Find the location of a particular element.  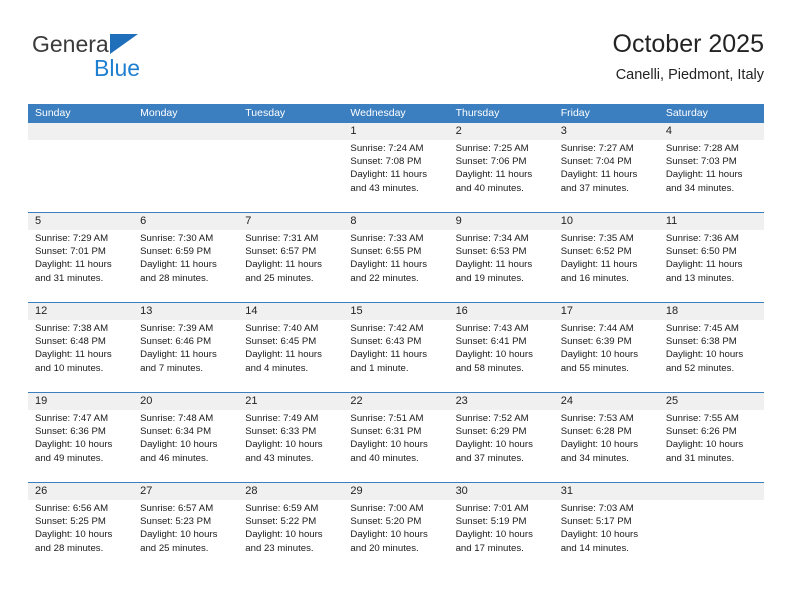

sunrise-text: Sunrise: 7:28 AM is located at coordinates (702, 148).